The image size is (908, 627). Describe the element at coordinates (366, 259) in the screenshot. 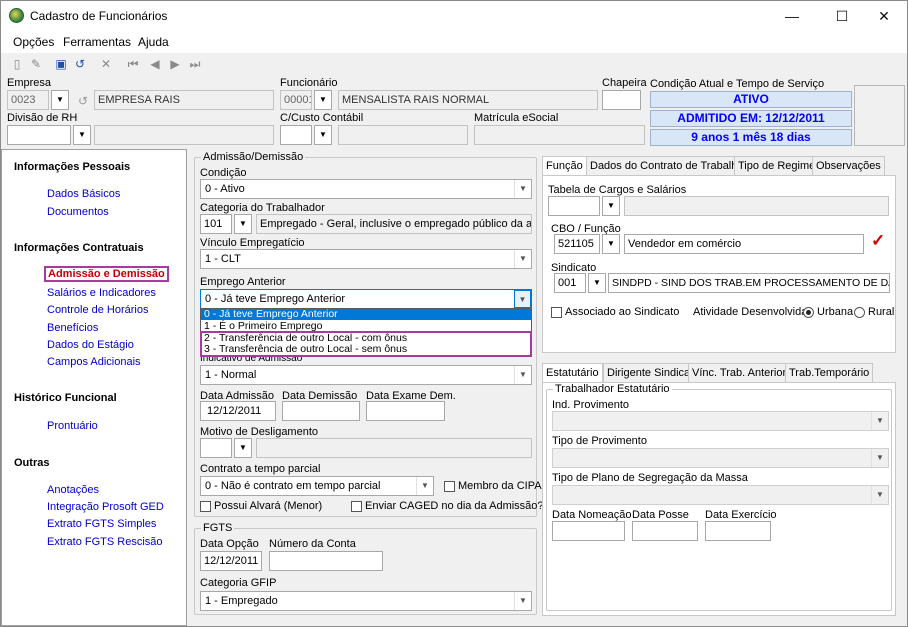

I see `vinculo-select: 1 - CLT ▼` at that location.